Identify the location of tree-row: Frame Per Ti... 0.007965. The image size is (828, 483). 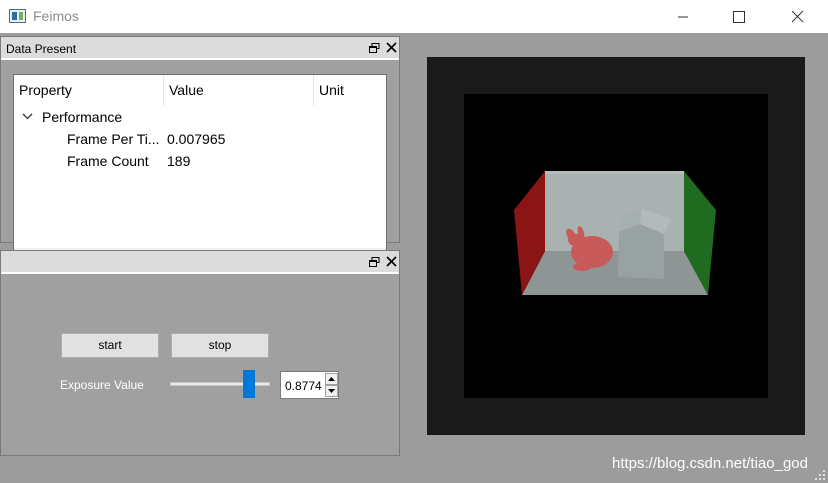
(200, 139).